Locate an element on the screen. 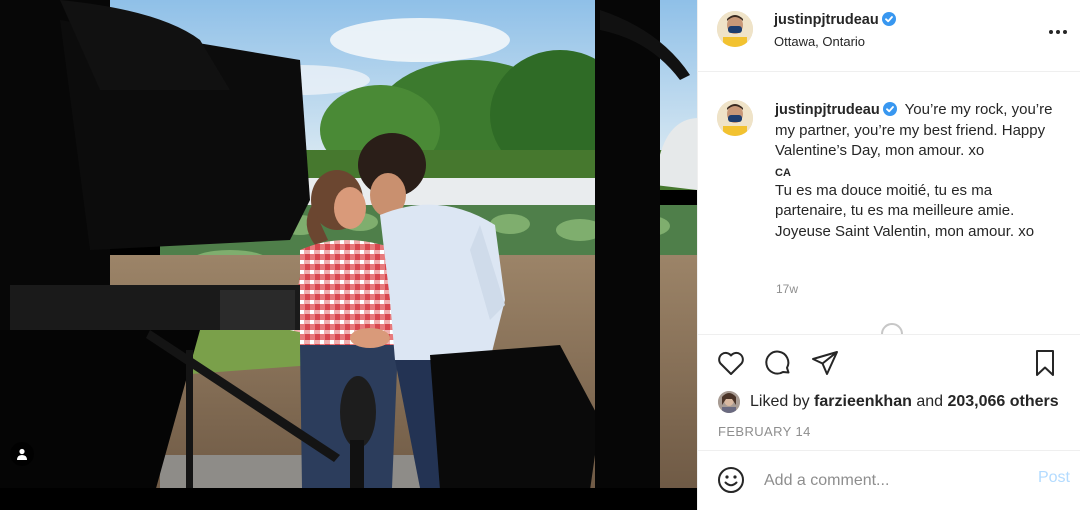 The width and height of the screenshot is (1080, 510). post-header: justinpjtrudeau Ottawa, Ontario is located at coordinates (889, 36).